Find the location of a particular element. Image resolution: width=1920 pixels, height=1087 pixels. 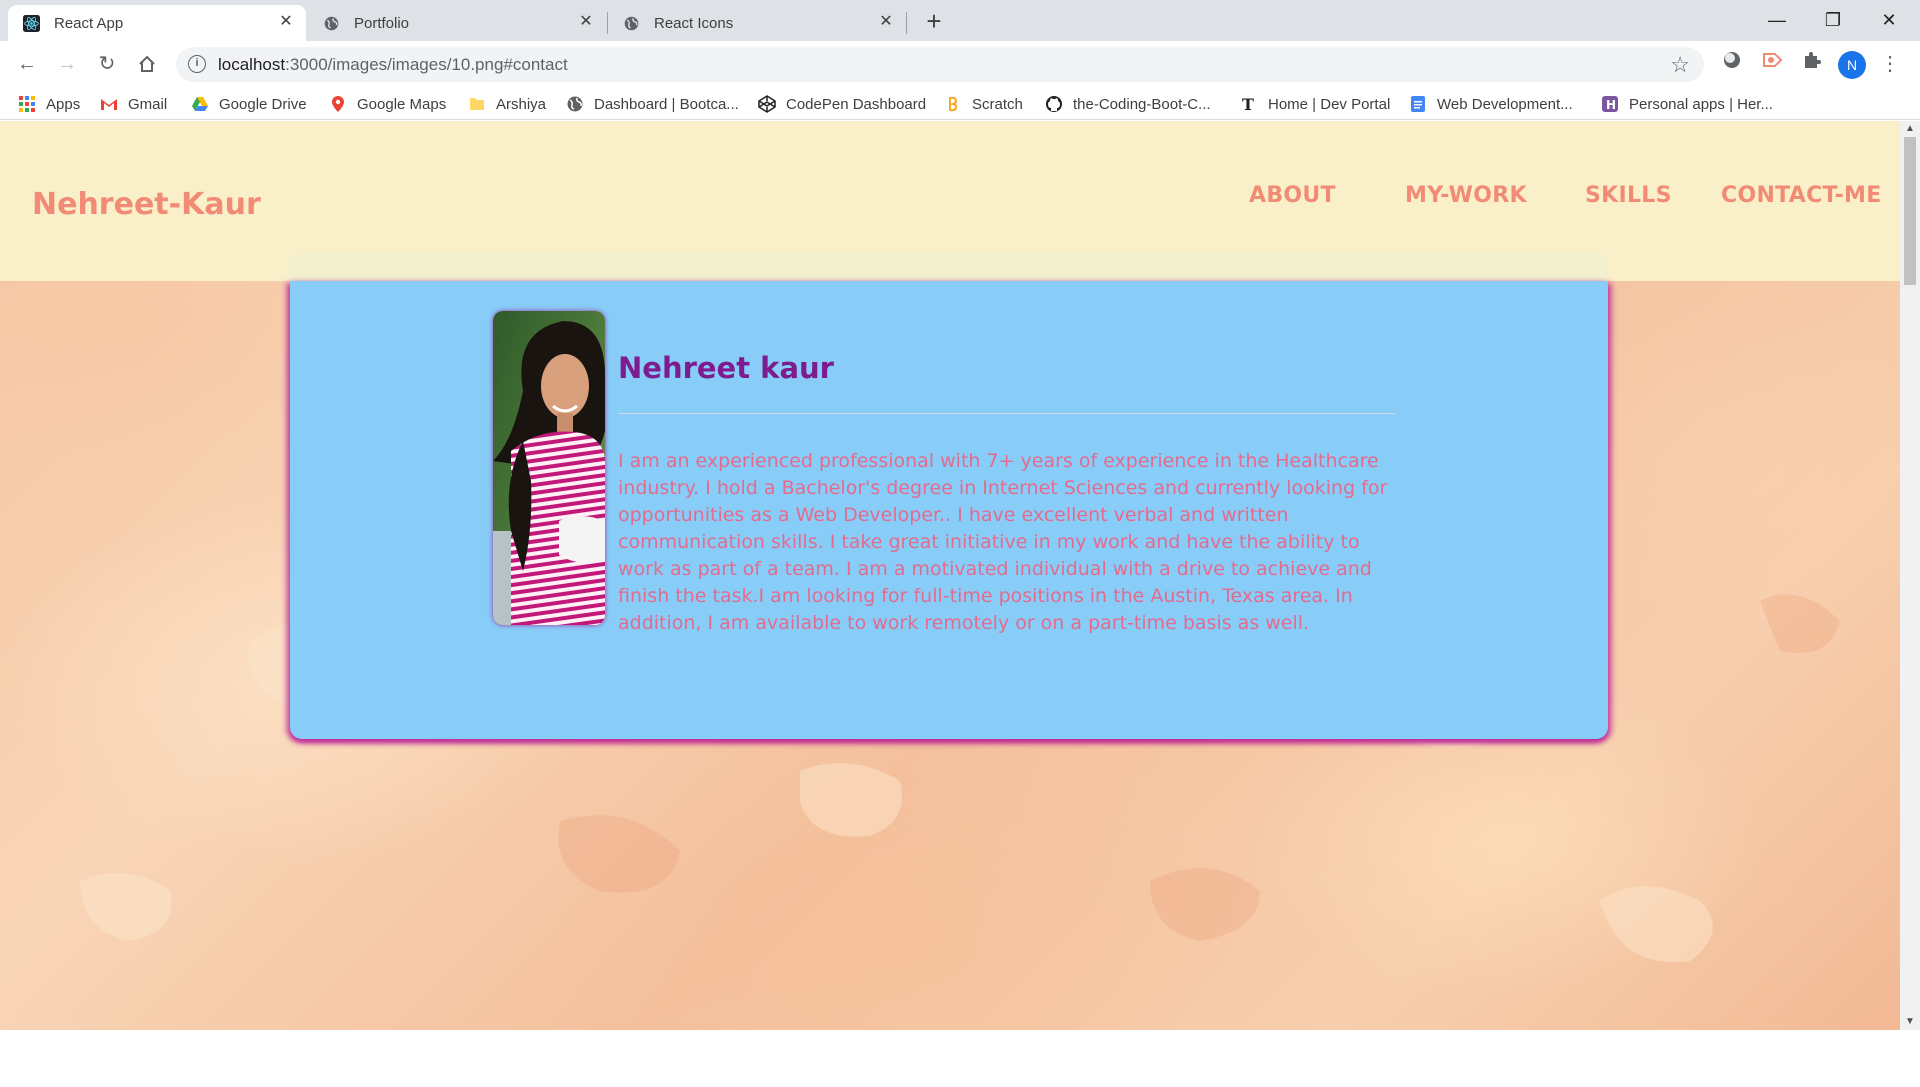

bookmark-gmail: Gmail is located at coordinates (133, 104).